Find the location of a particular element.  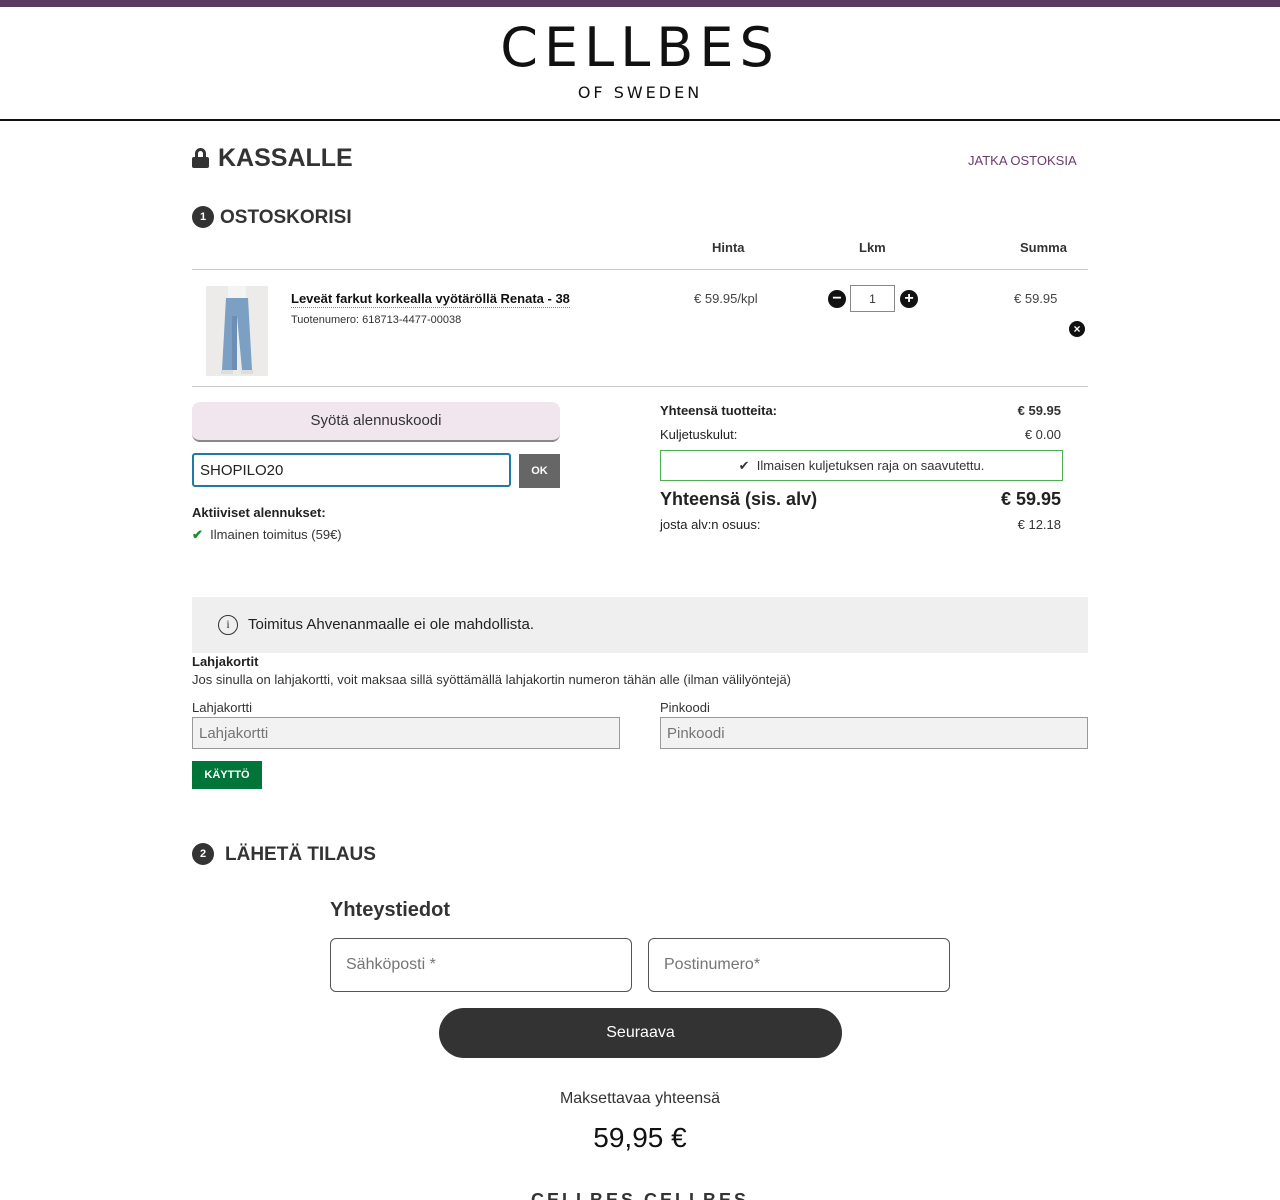

giftcard-label: Lahjakortti is located at coordinates (222, 707).